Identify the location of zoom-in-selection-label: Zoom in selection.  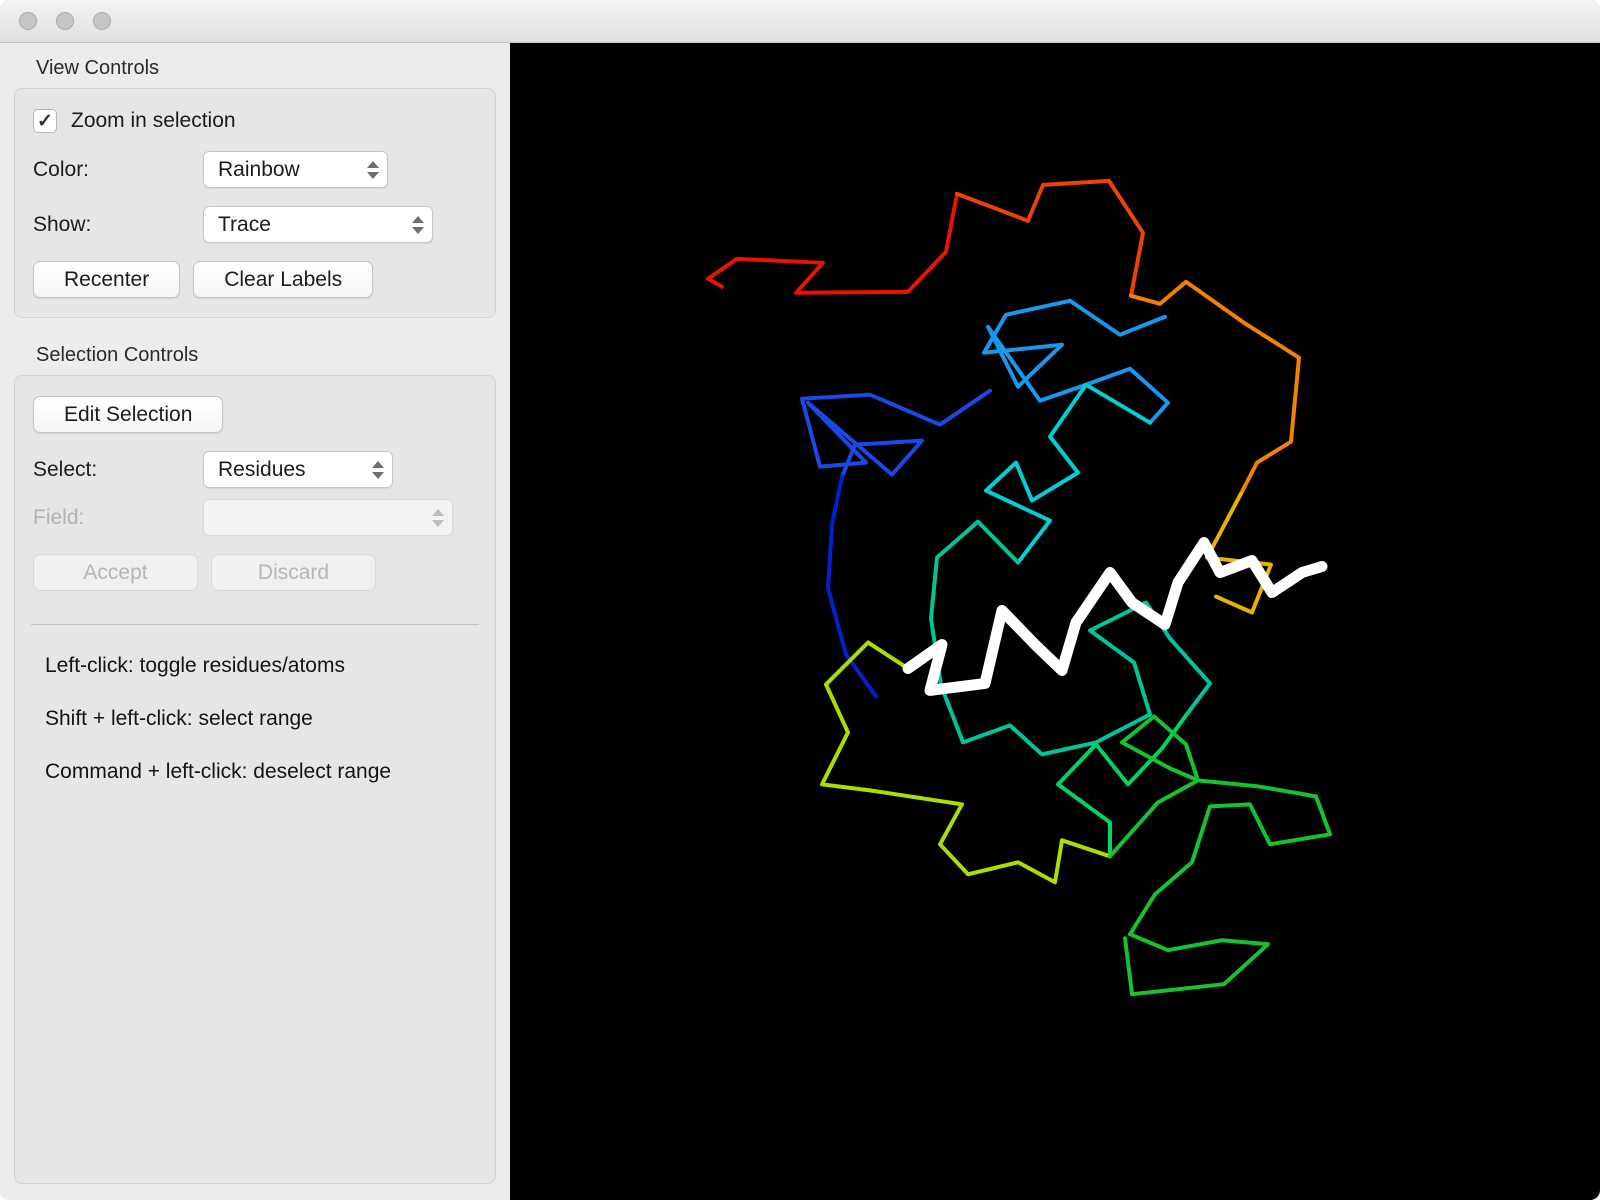
(153, 120).